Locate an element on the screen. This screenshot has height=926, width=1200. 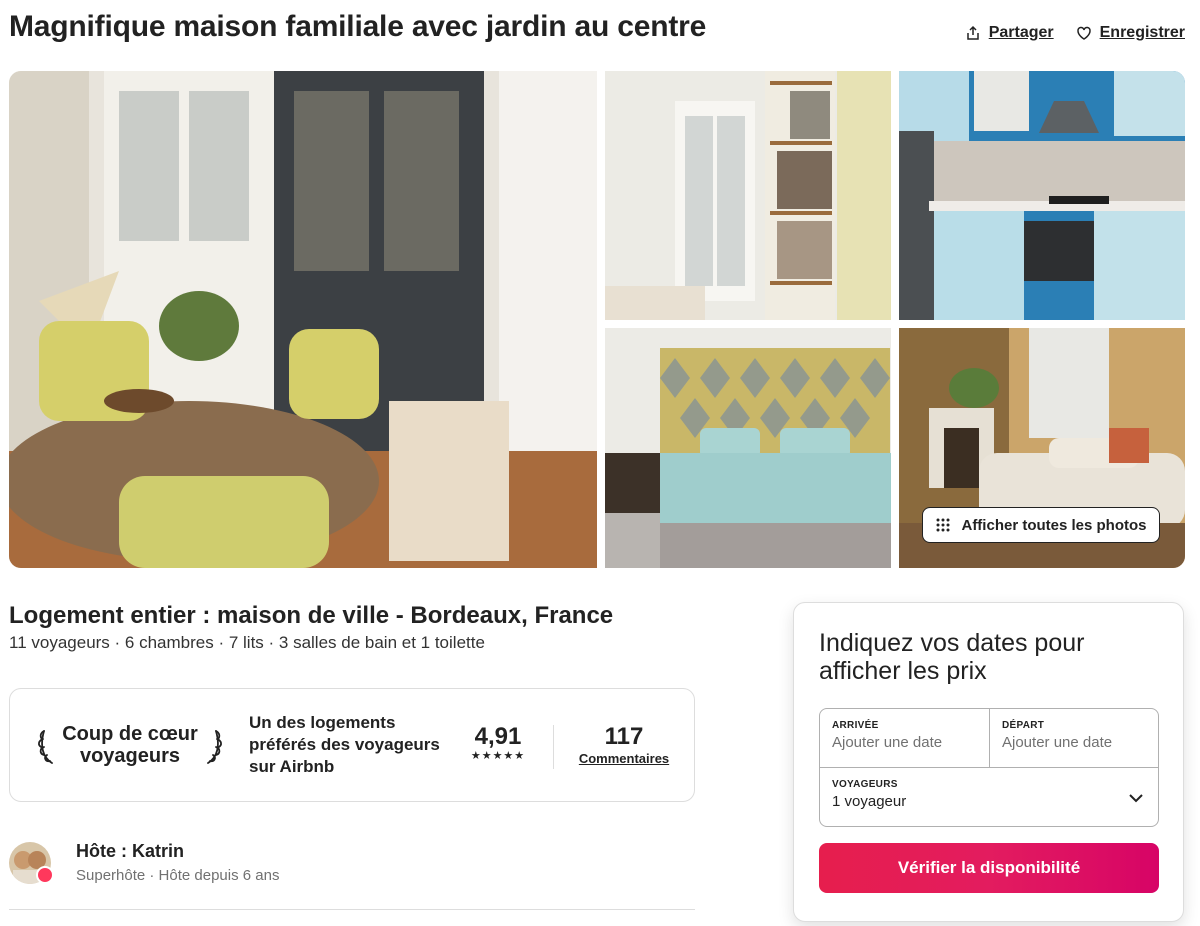
section-divider is located at coordinates (352, 909).